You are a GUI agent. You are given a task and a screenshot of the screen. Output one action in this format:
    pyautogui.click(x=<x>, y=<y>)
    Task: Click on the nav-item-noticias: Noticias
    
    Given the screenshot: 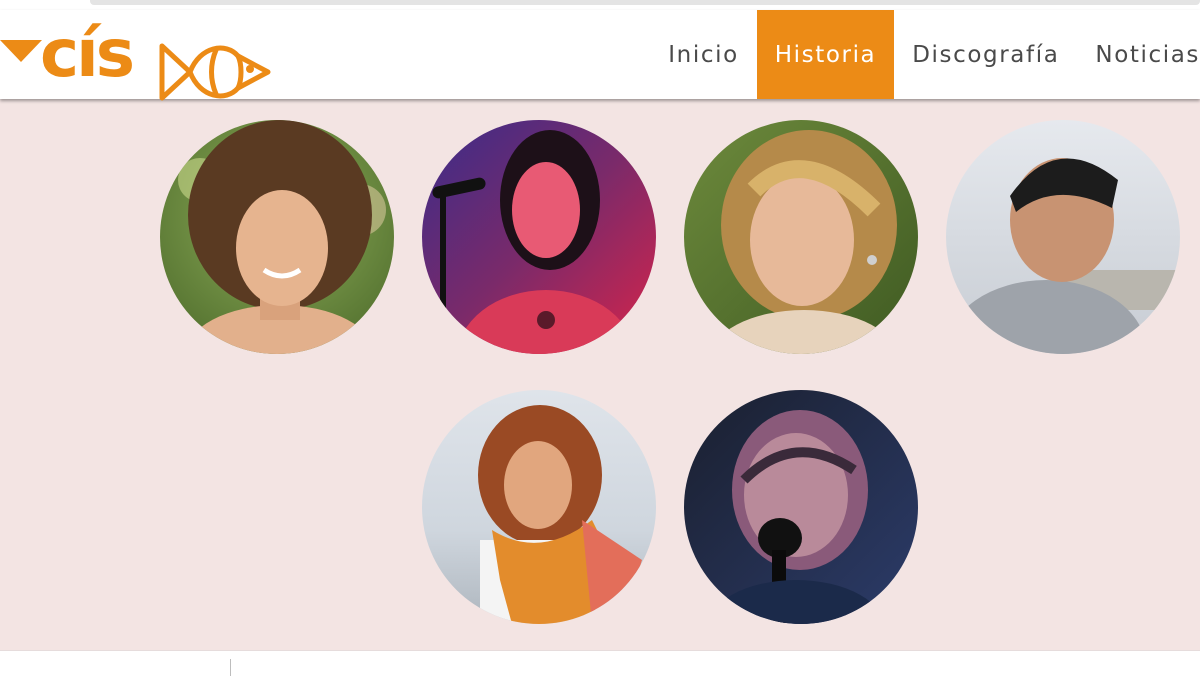 What is the action you would take?
    pyautogui.click(x=1138, y=54)
    